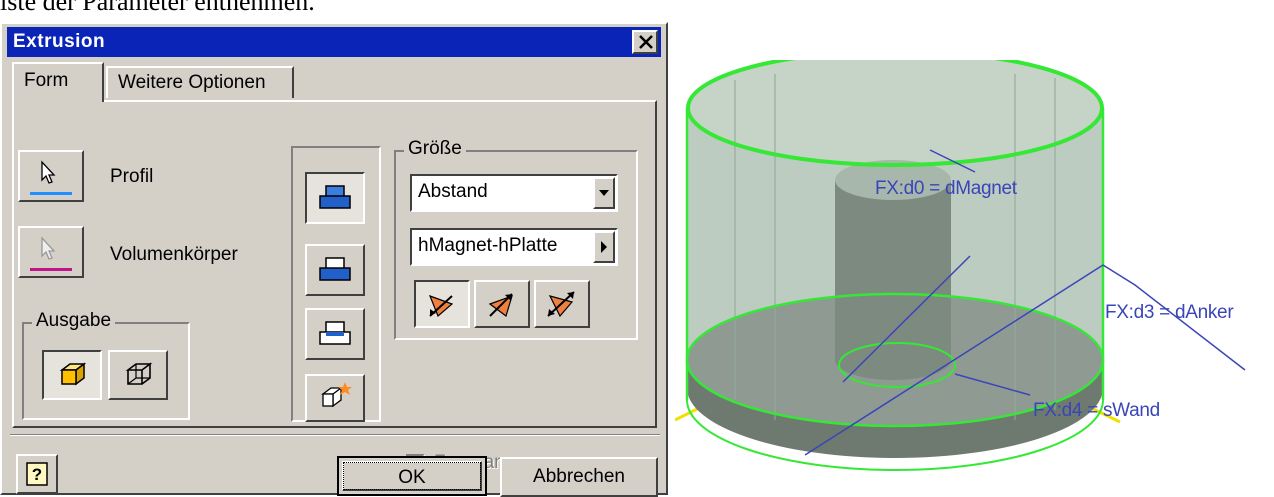 This screenshot has width=1274, height=497. Describe the element at coordinates (58, 82) in the screenshot. I see `tab-form: Form` at that location.